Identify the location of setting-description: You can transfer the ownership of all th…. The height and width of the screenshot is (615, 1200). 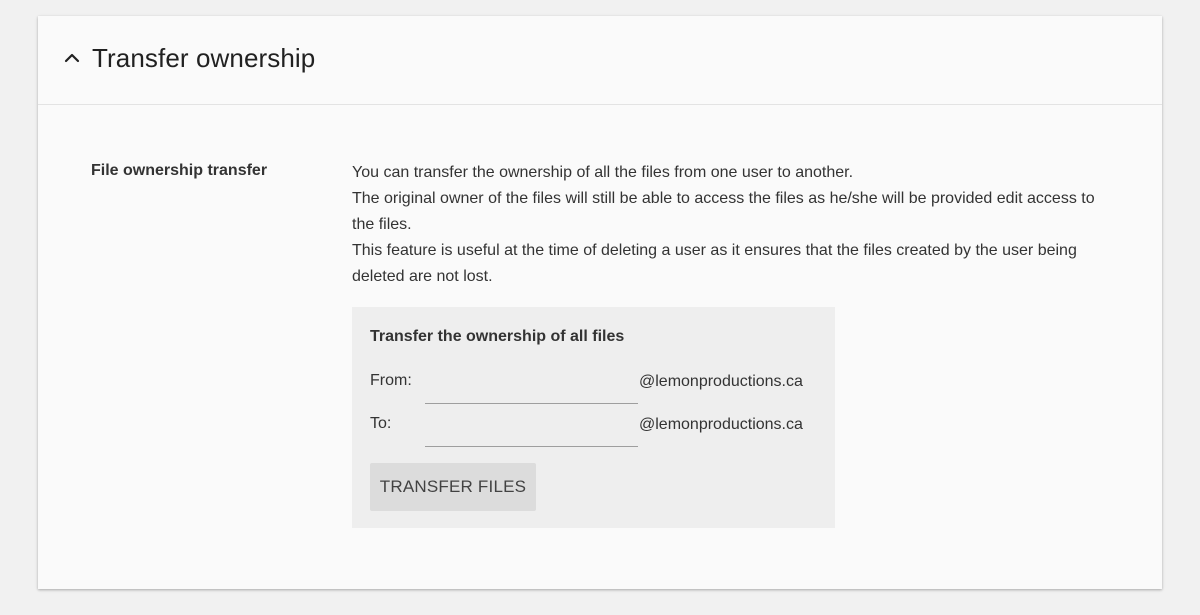
(732, 225).